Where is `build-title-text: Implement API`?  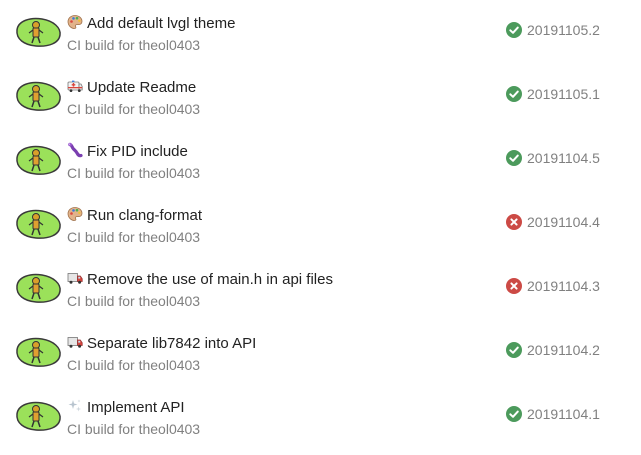
build-title-text: Implement API is located at coordinates (136, 407).